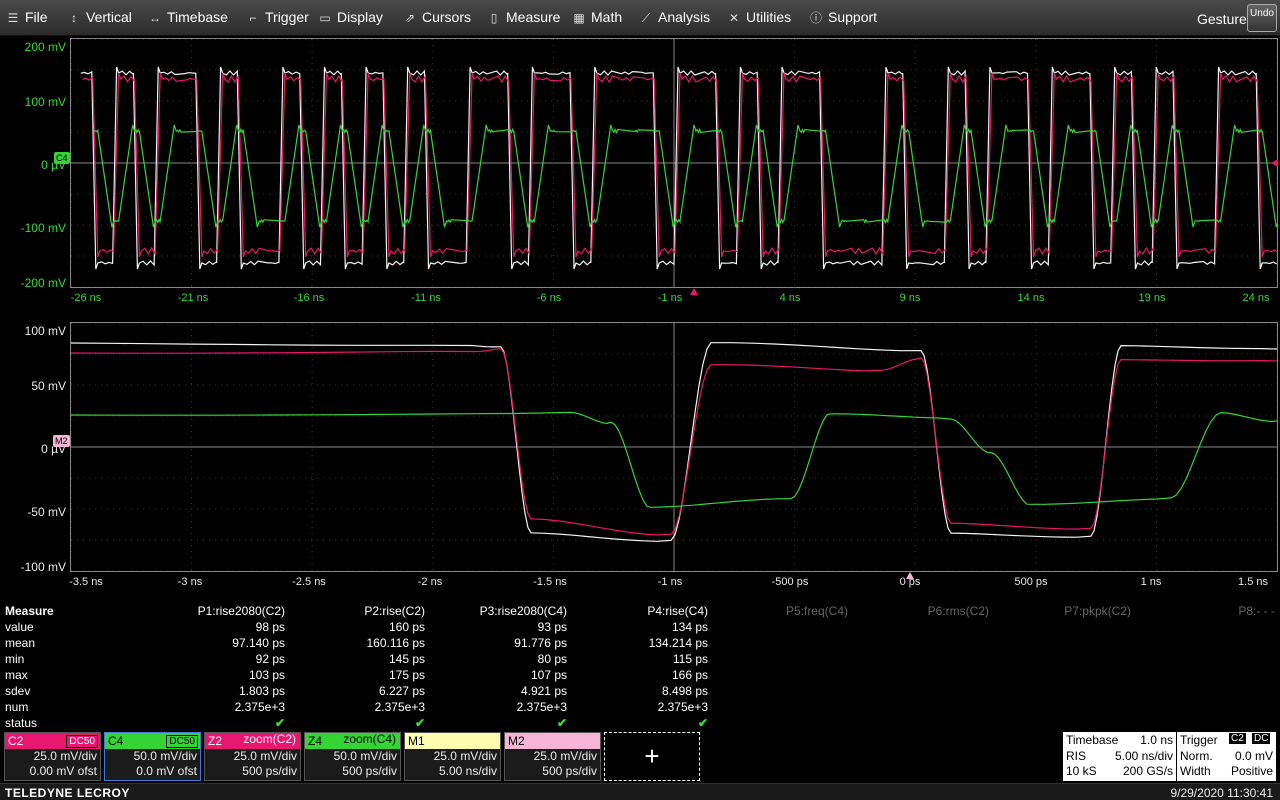  What do you see at coordinates (241, 611) in the screenshot?
I see `measure-param-header: P1:rise2080(C2)` at bounding box center [241, 611].